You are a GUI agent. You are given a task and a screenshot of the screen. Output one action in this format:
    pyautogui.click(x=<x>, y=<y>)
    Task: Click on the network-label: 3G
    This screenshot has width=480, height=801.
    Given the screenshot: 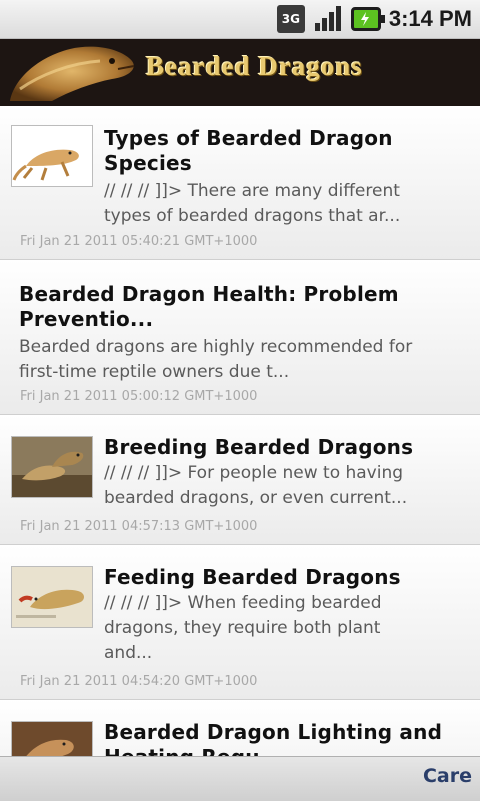 What is the action you would take?
    pyautogui.click(x=290, y=19)
    